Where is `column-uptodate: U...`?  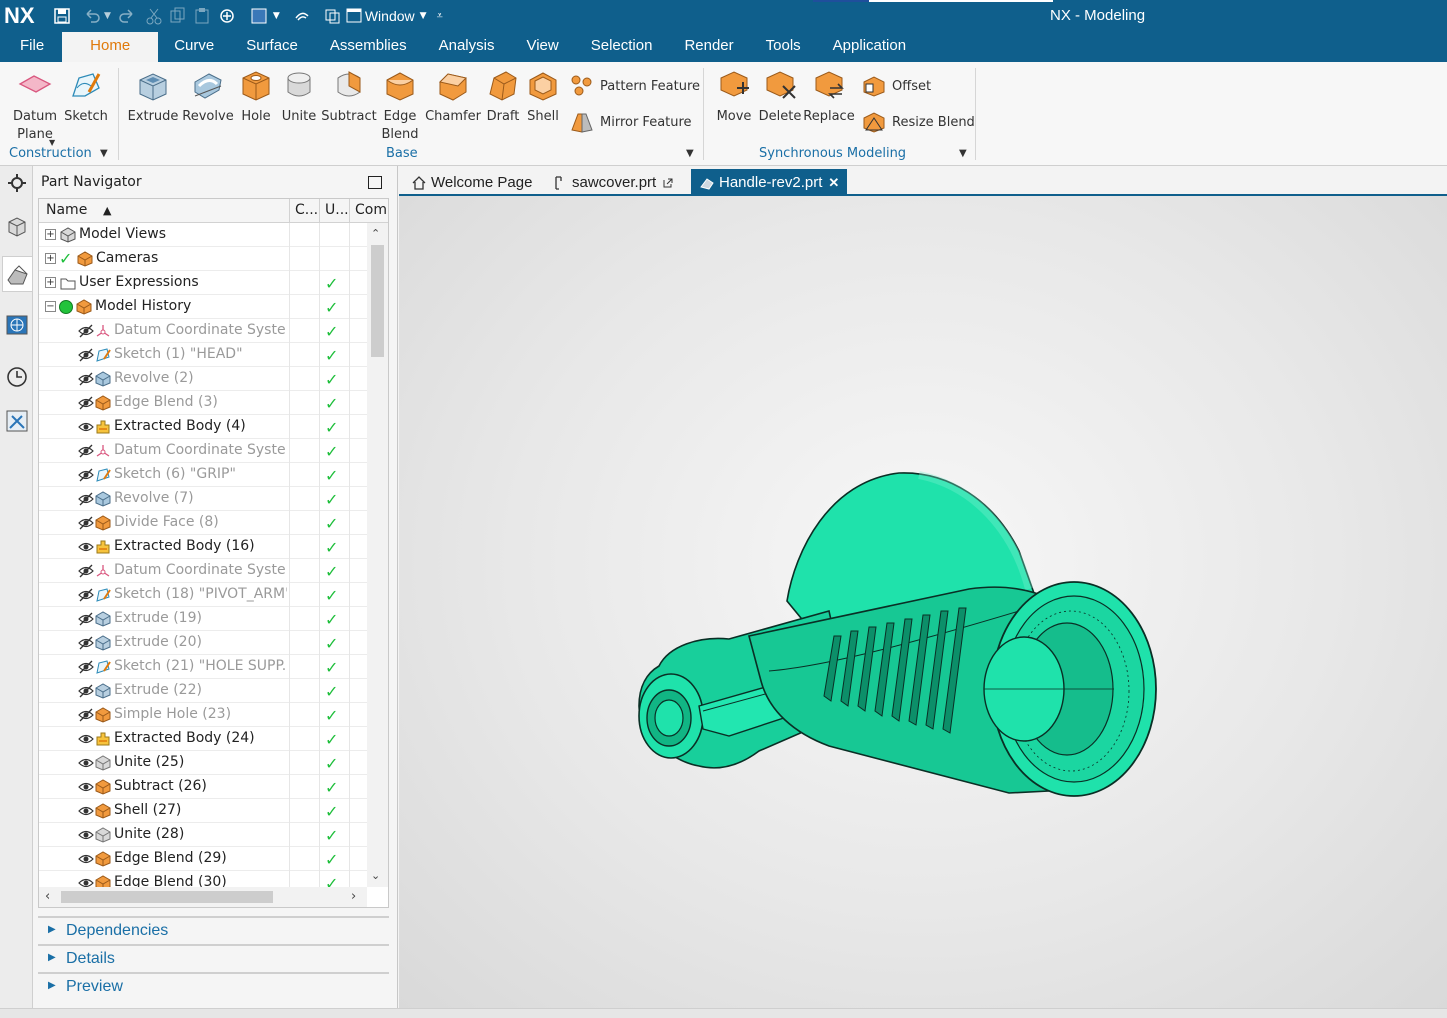
column-uptodate: U... is located at coordinates (337, 210).